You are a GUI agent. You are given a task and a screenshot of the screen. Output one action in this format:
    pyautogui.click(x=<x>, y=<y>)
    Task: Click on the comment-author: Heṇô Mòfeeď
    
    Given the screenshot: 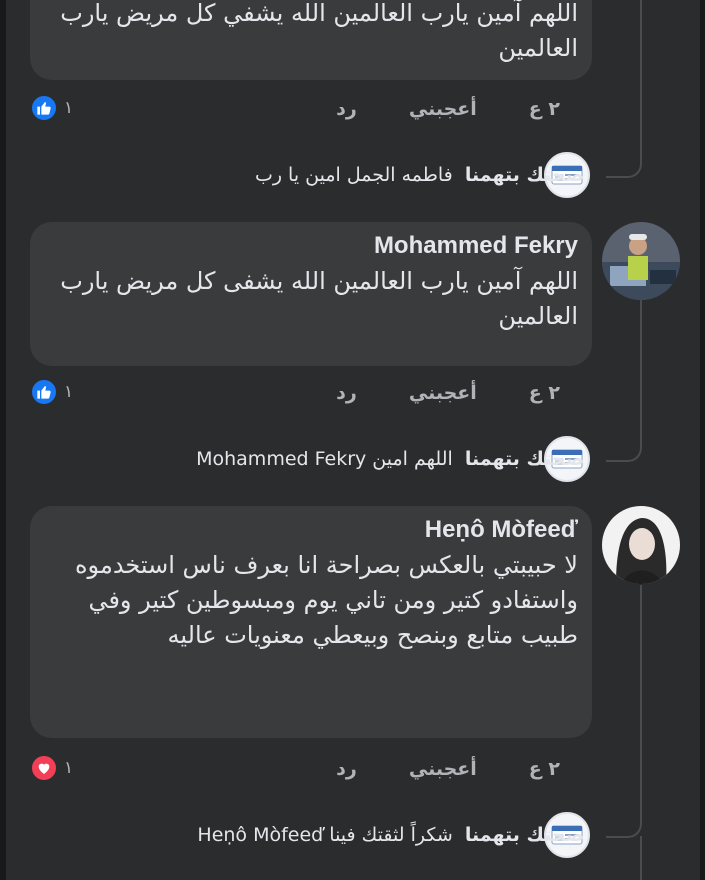 What is the action you would take?
    pyautogui.click(x=313, y=530)
    